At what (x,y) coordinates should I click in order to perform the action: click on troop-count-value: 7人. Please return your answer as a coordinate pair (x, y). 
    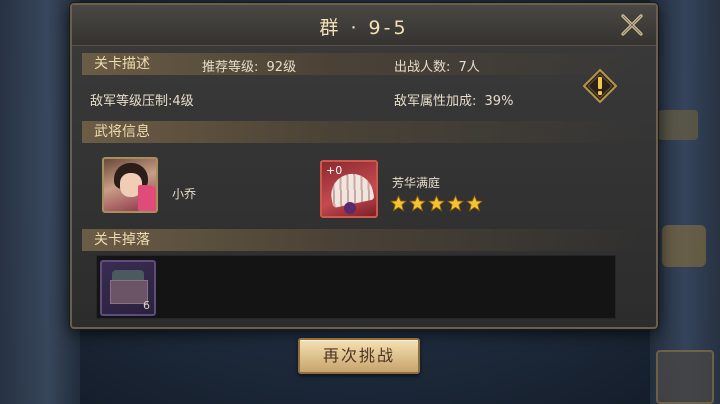
    Looking at the image, I should click on (469, 67).